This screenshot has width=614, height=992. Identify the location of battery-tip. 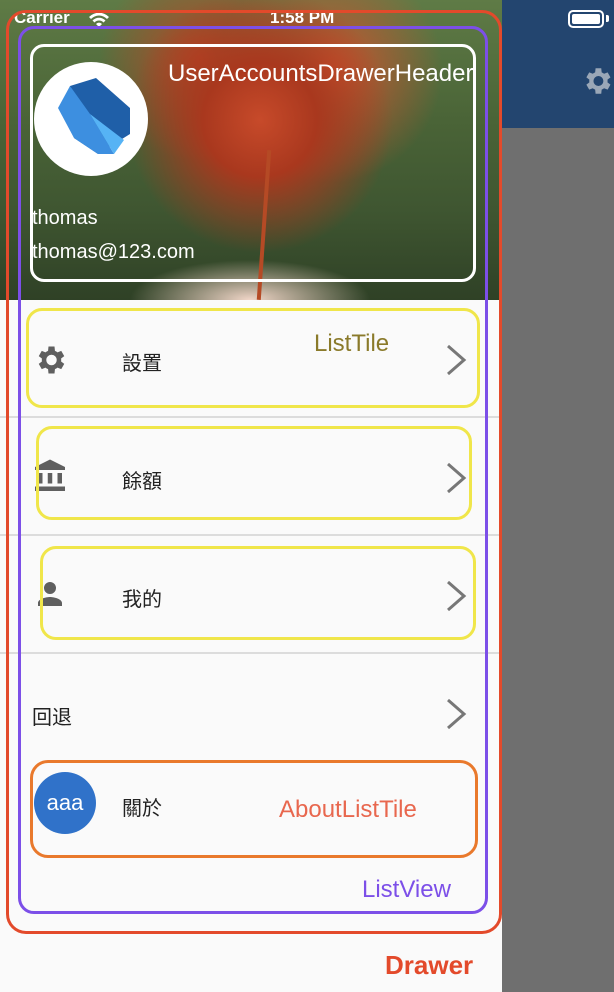
(607, 18).